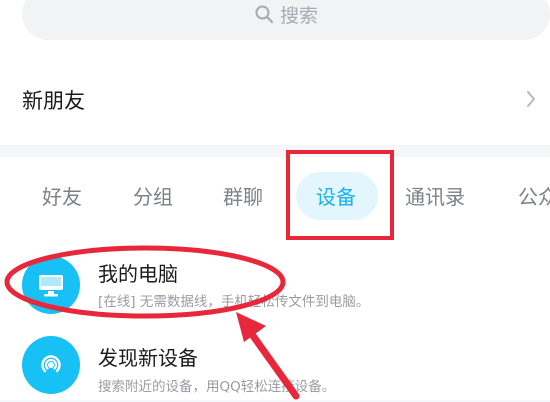 This screenshot has height=402, width=550. I want to click on computer-icon, so click(51, 285).